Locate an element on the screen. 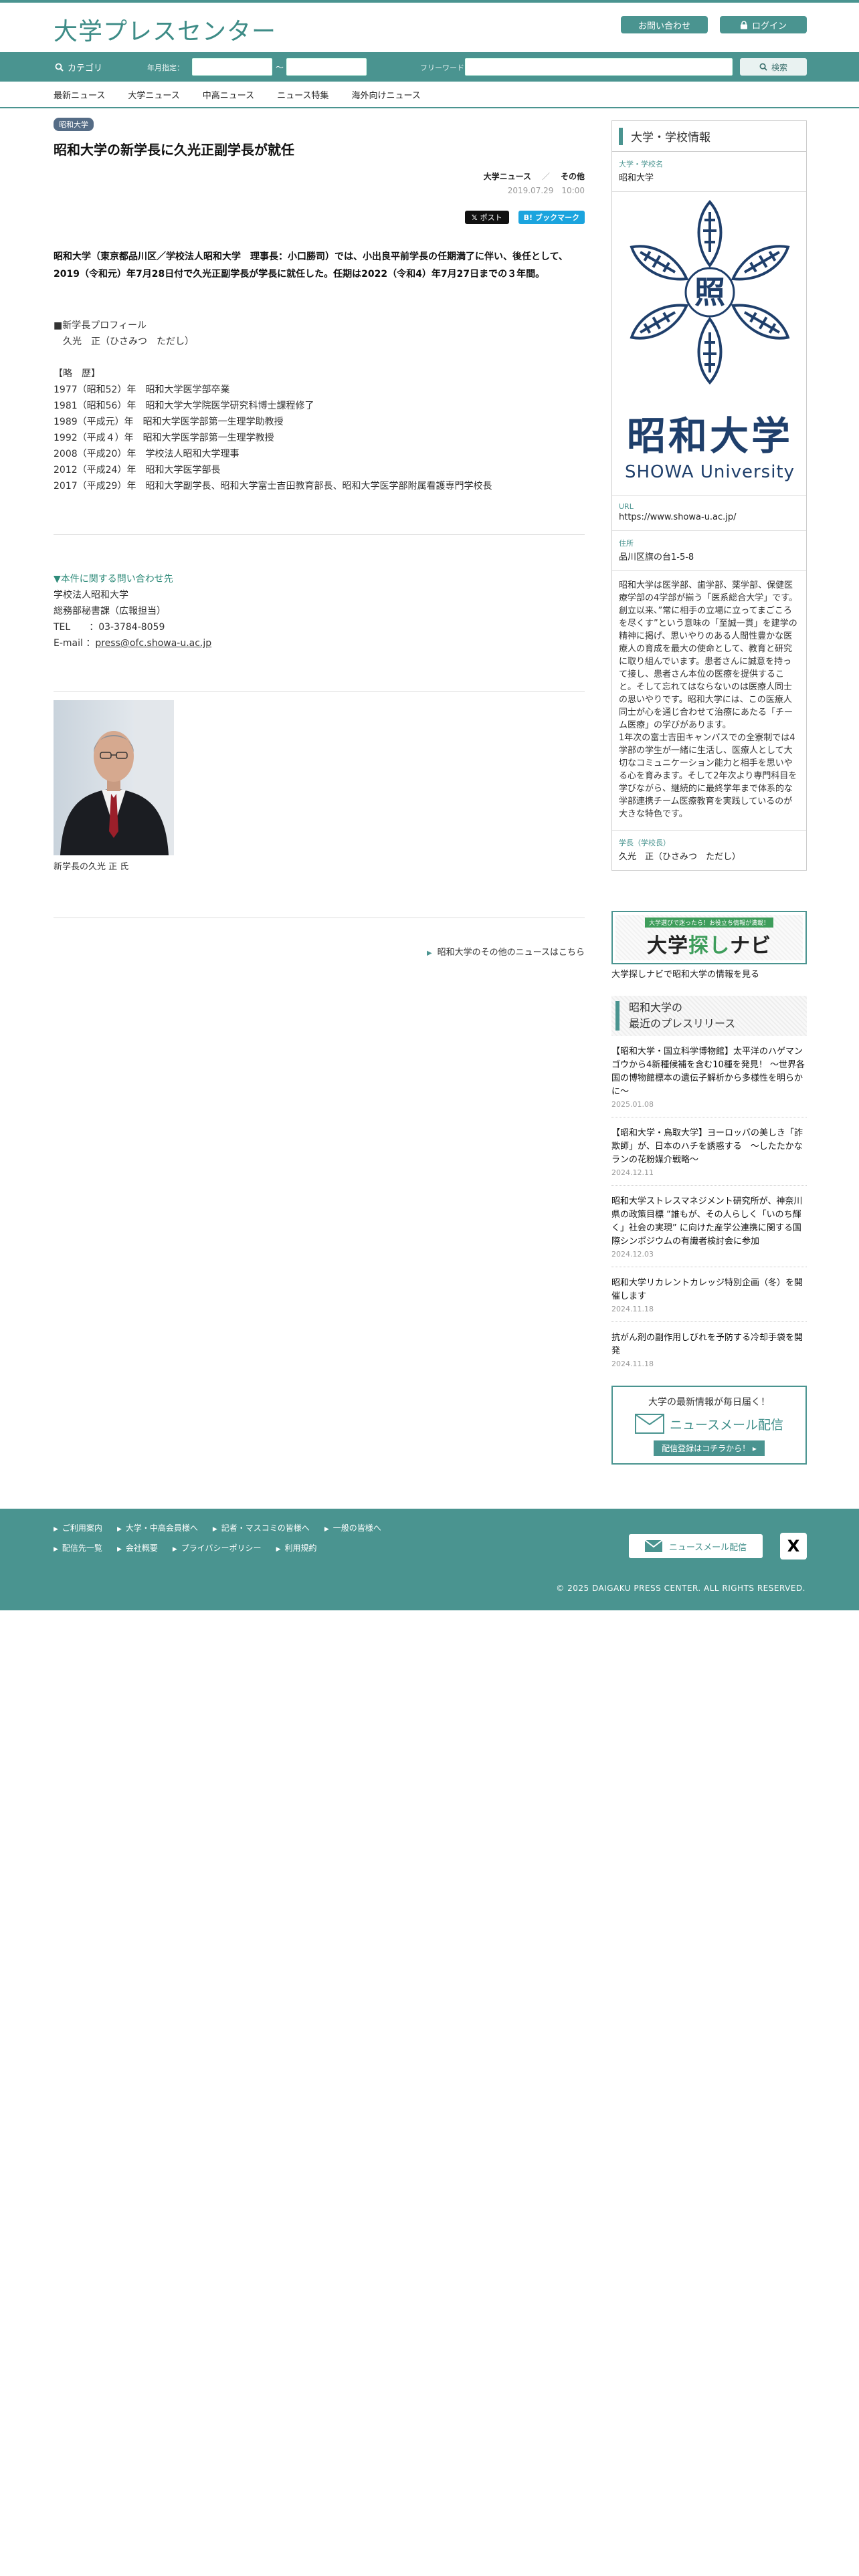  x-logo-icon: 𝕏 is located at coordinates (475, 217).